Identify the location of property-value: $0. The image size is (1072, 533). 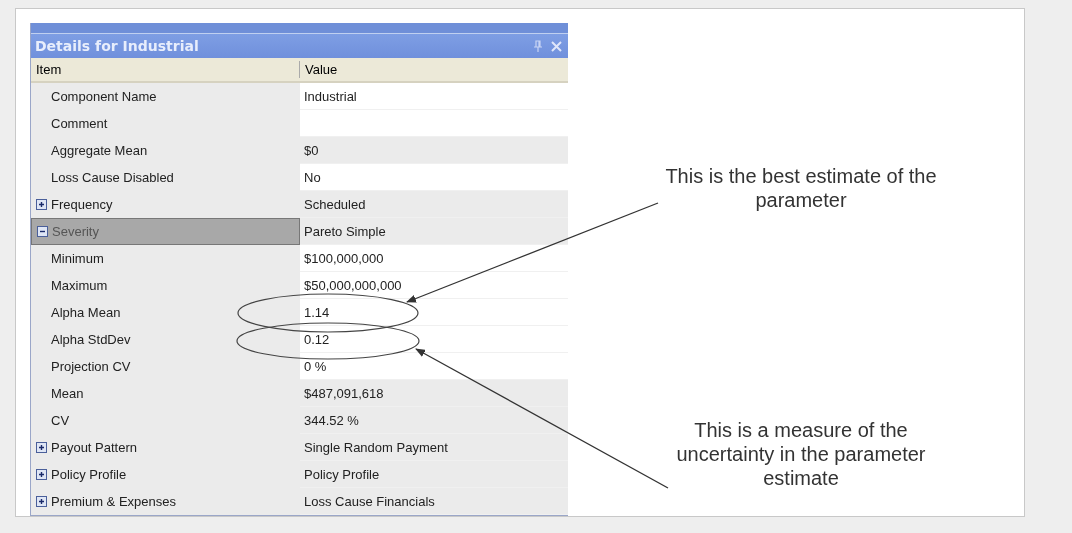
(434, 150).